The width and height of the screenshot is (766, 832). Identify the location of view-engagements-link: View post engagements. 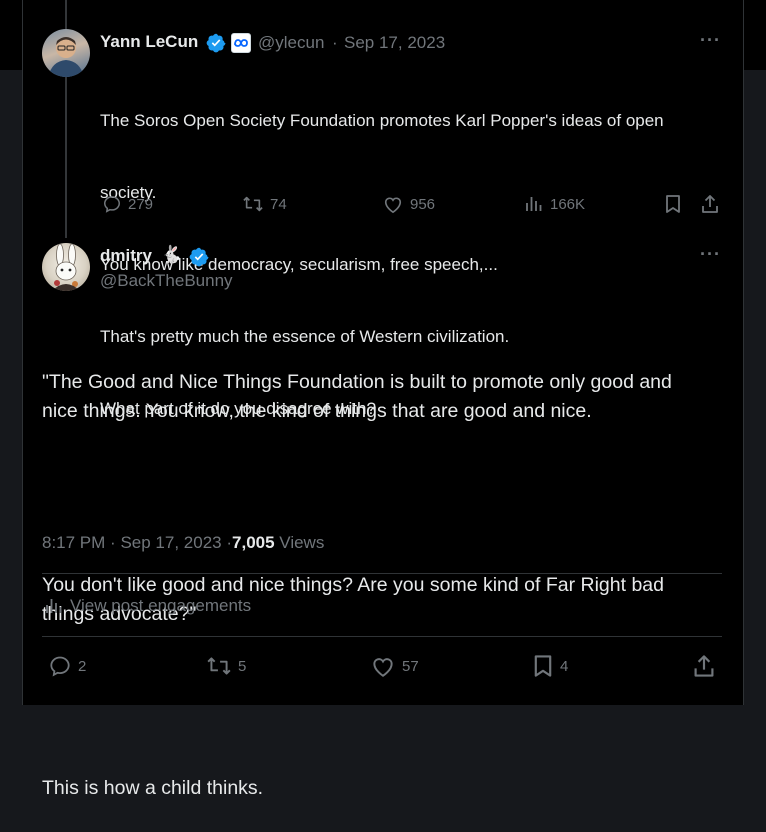
(147, 606).